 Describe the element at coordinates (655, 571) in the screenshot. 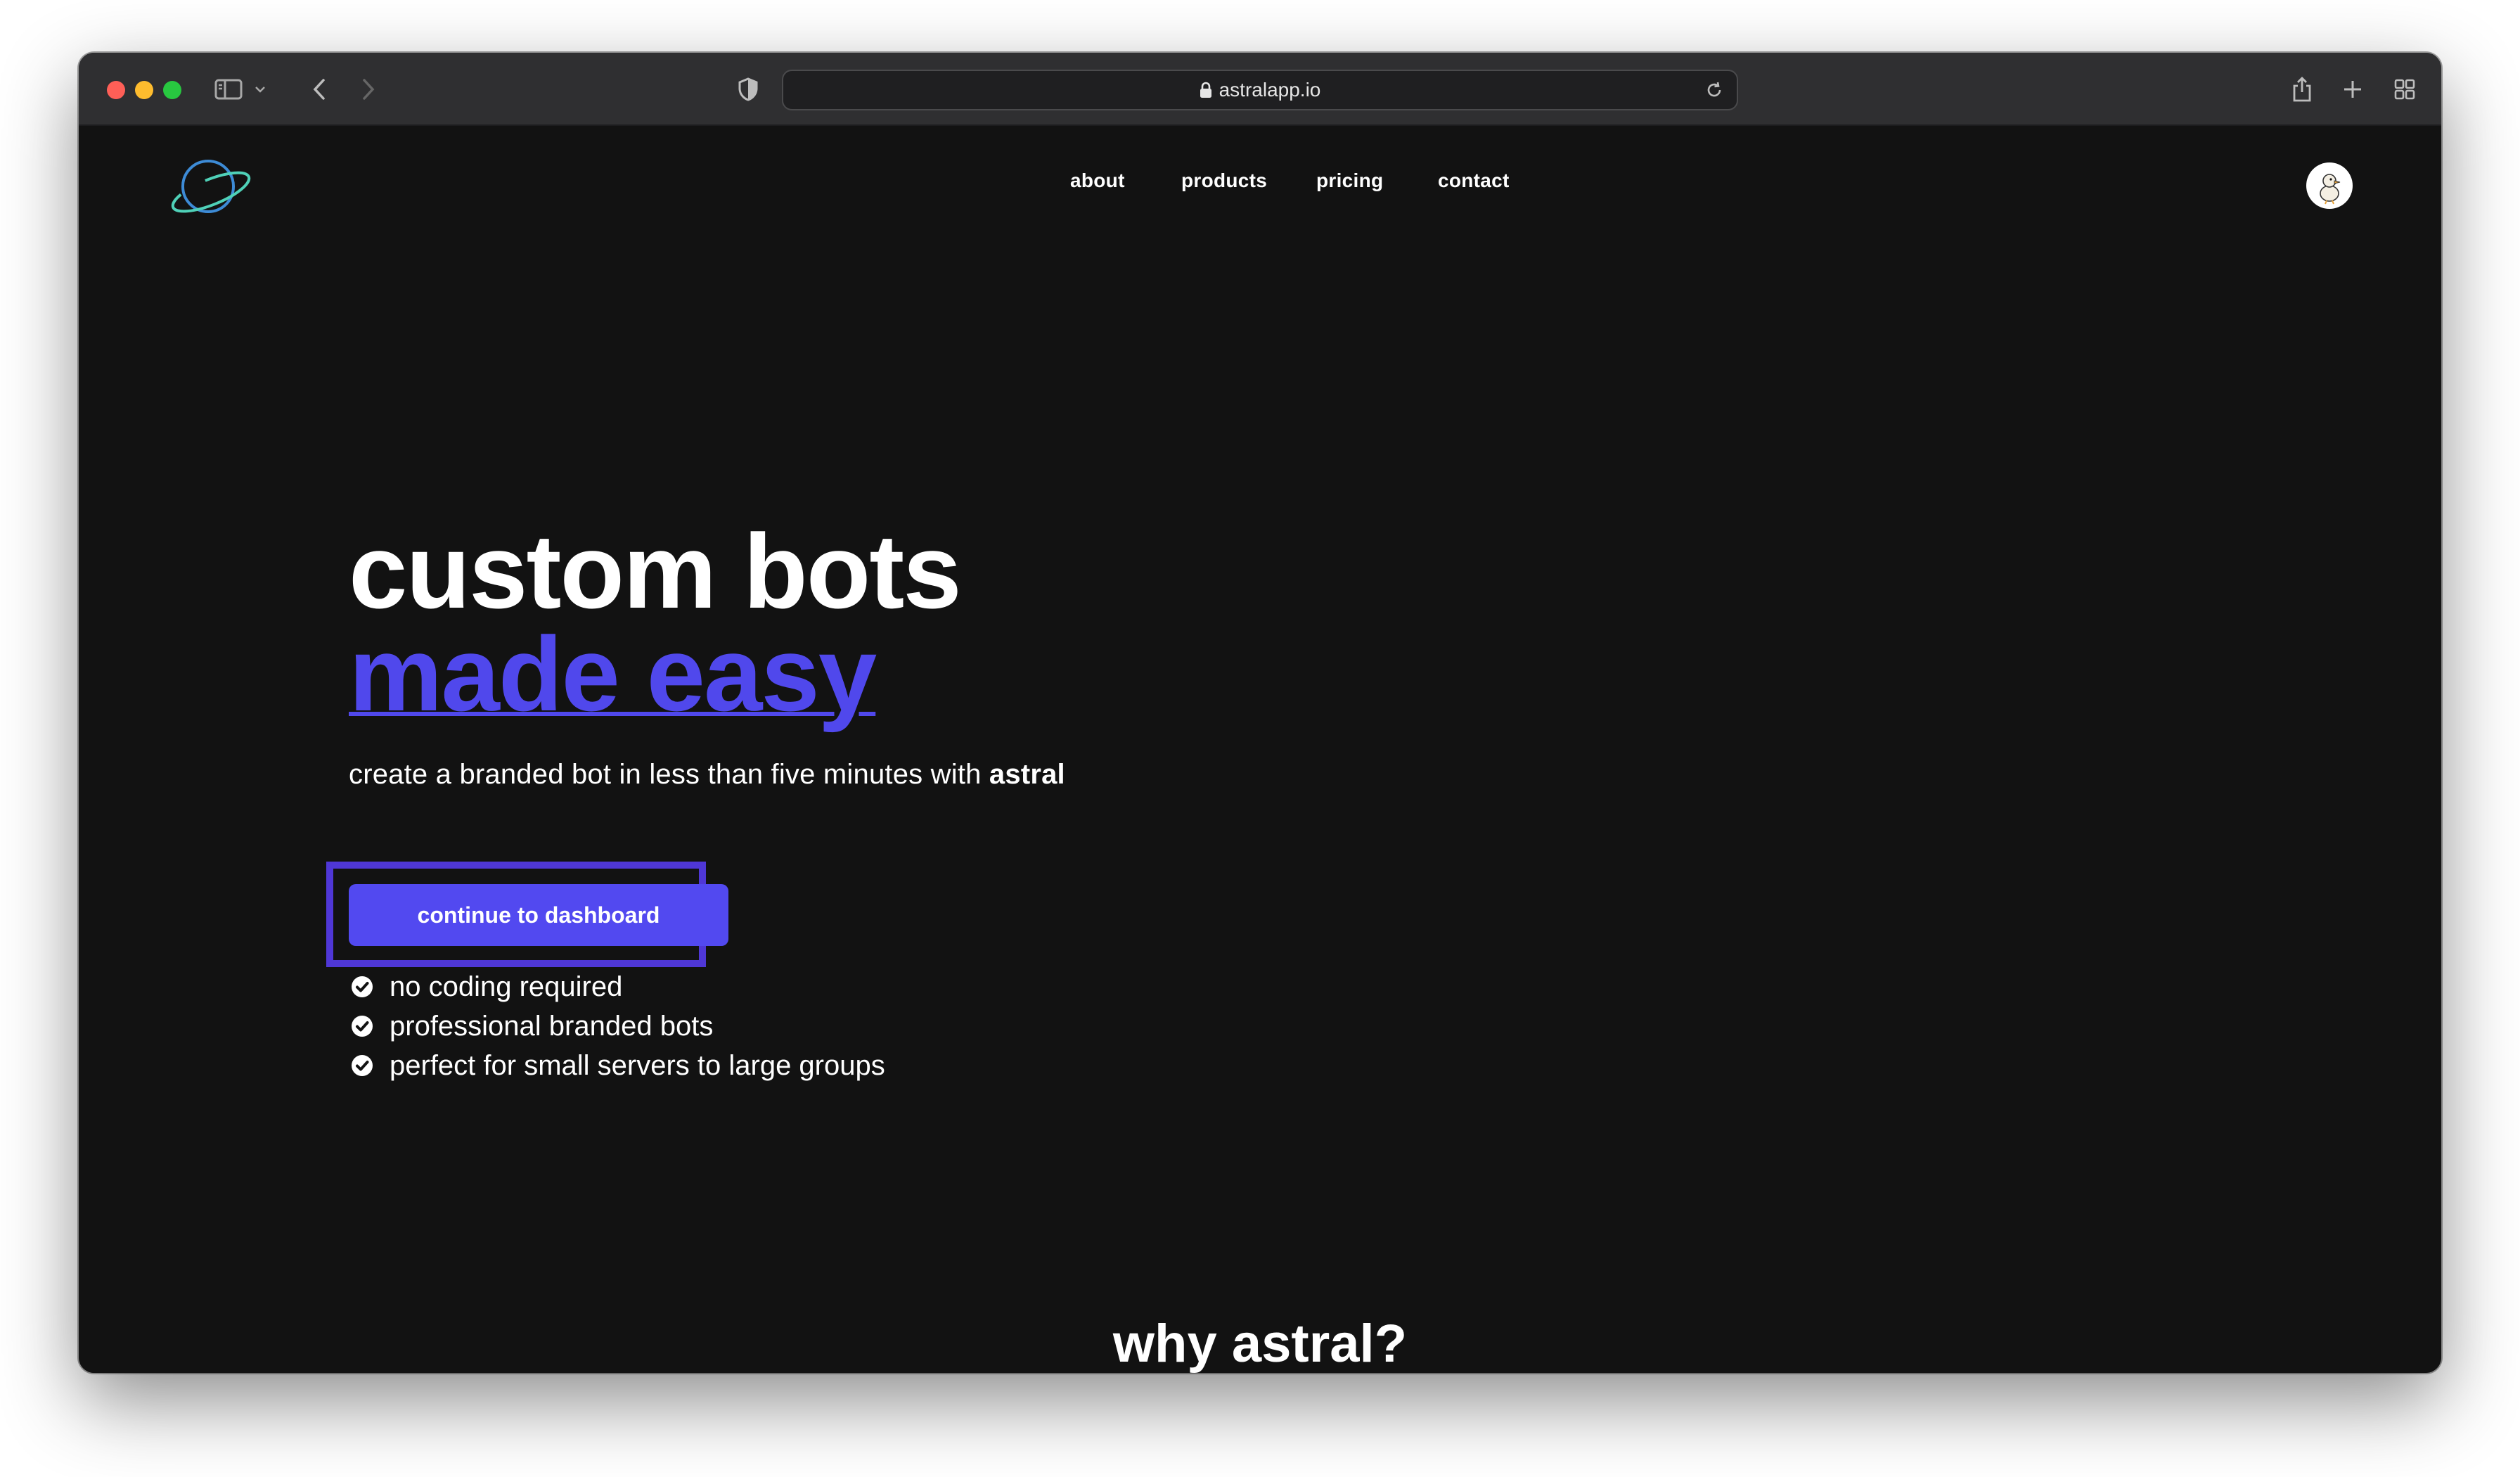

I see `hero-title-line1: custom bots` at that location.